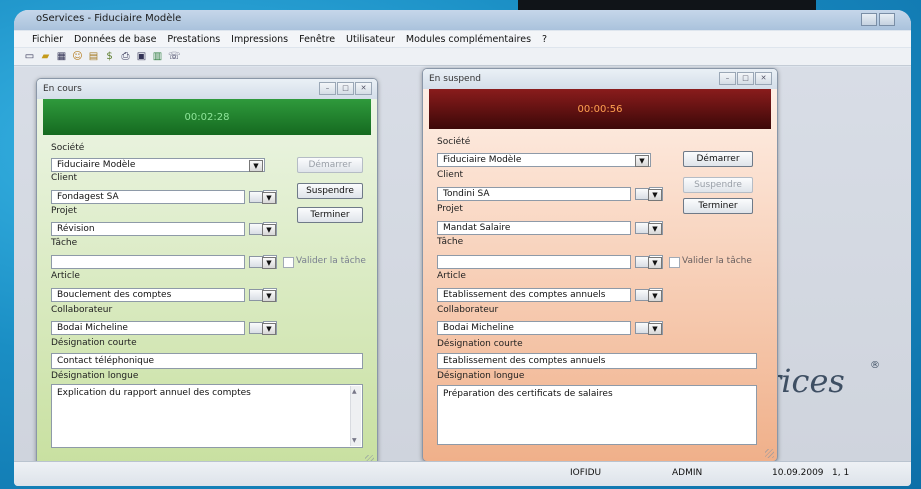 The image size is (921, 489). What do you see at coordinates (534, 228) in the screenshot?
I see `projet-combo: Mandat Salaire` at bounding box center [534, 228].